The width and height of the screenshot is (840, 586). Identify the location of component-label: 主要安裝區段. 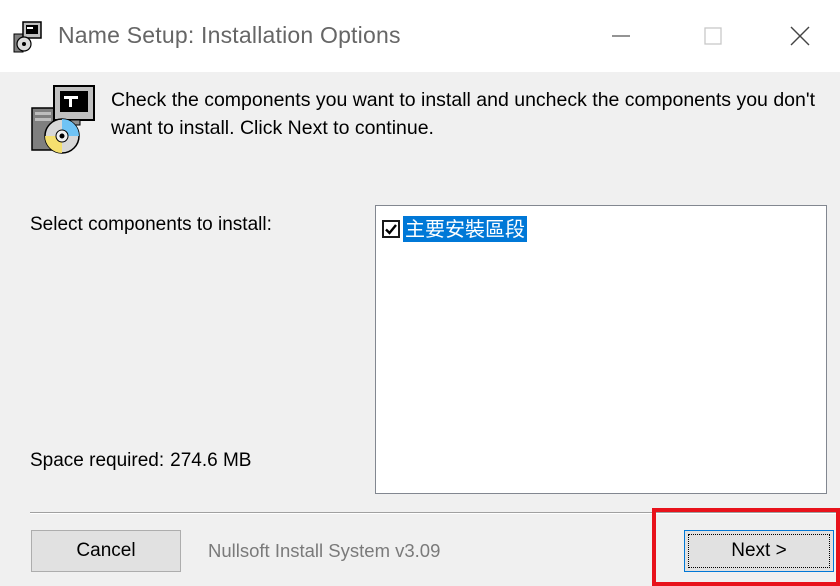
(465, 229).